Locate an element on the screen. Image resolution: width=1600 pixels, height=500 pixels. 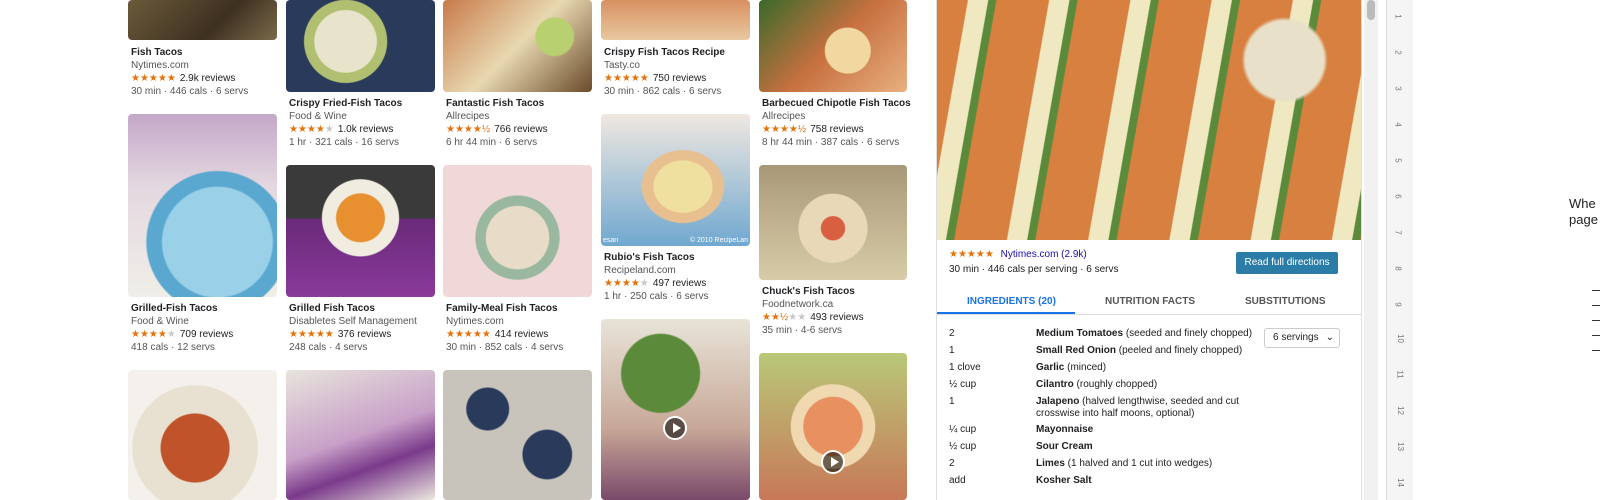
rating: ★★★★½ 758 reviews is located at coordinates (837, 129).